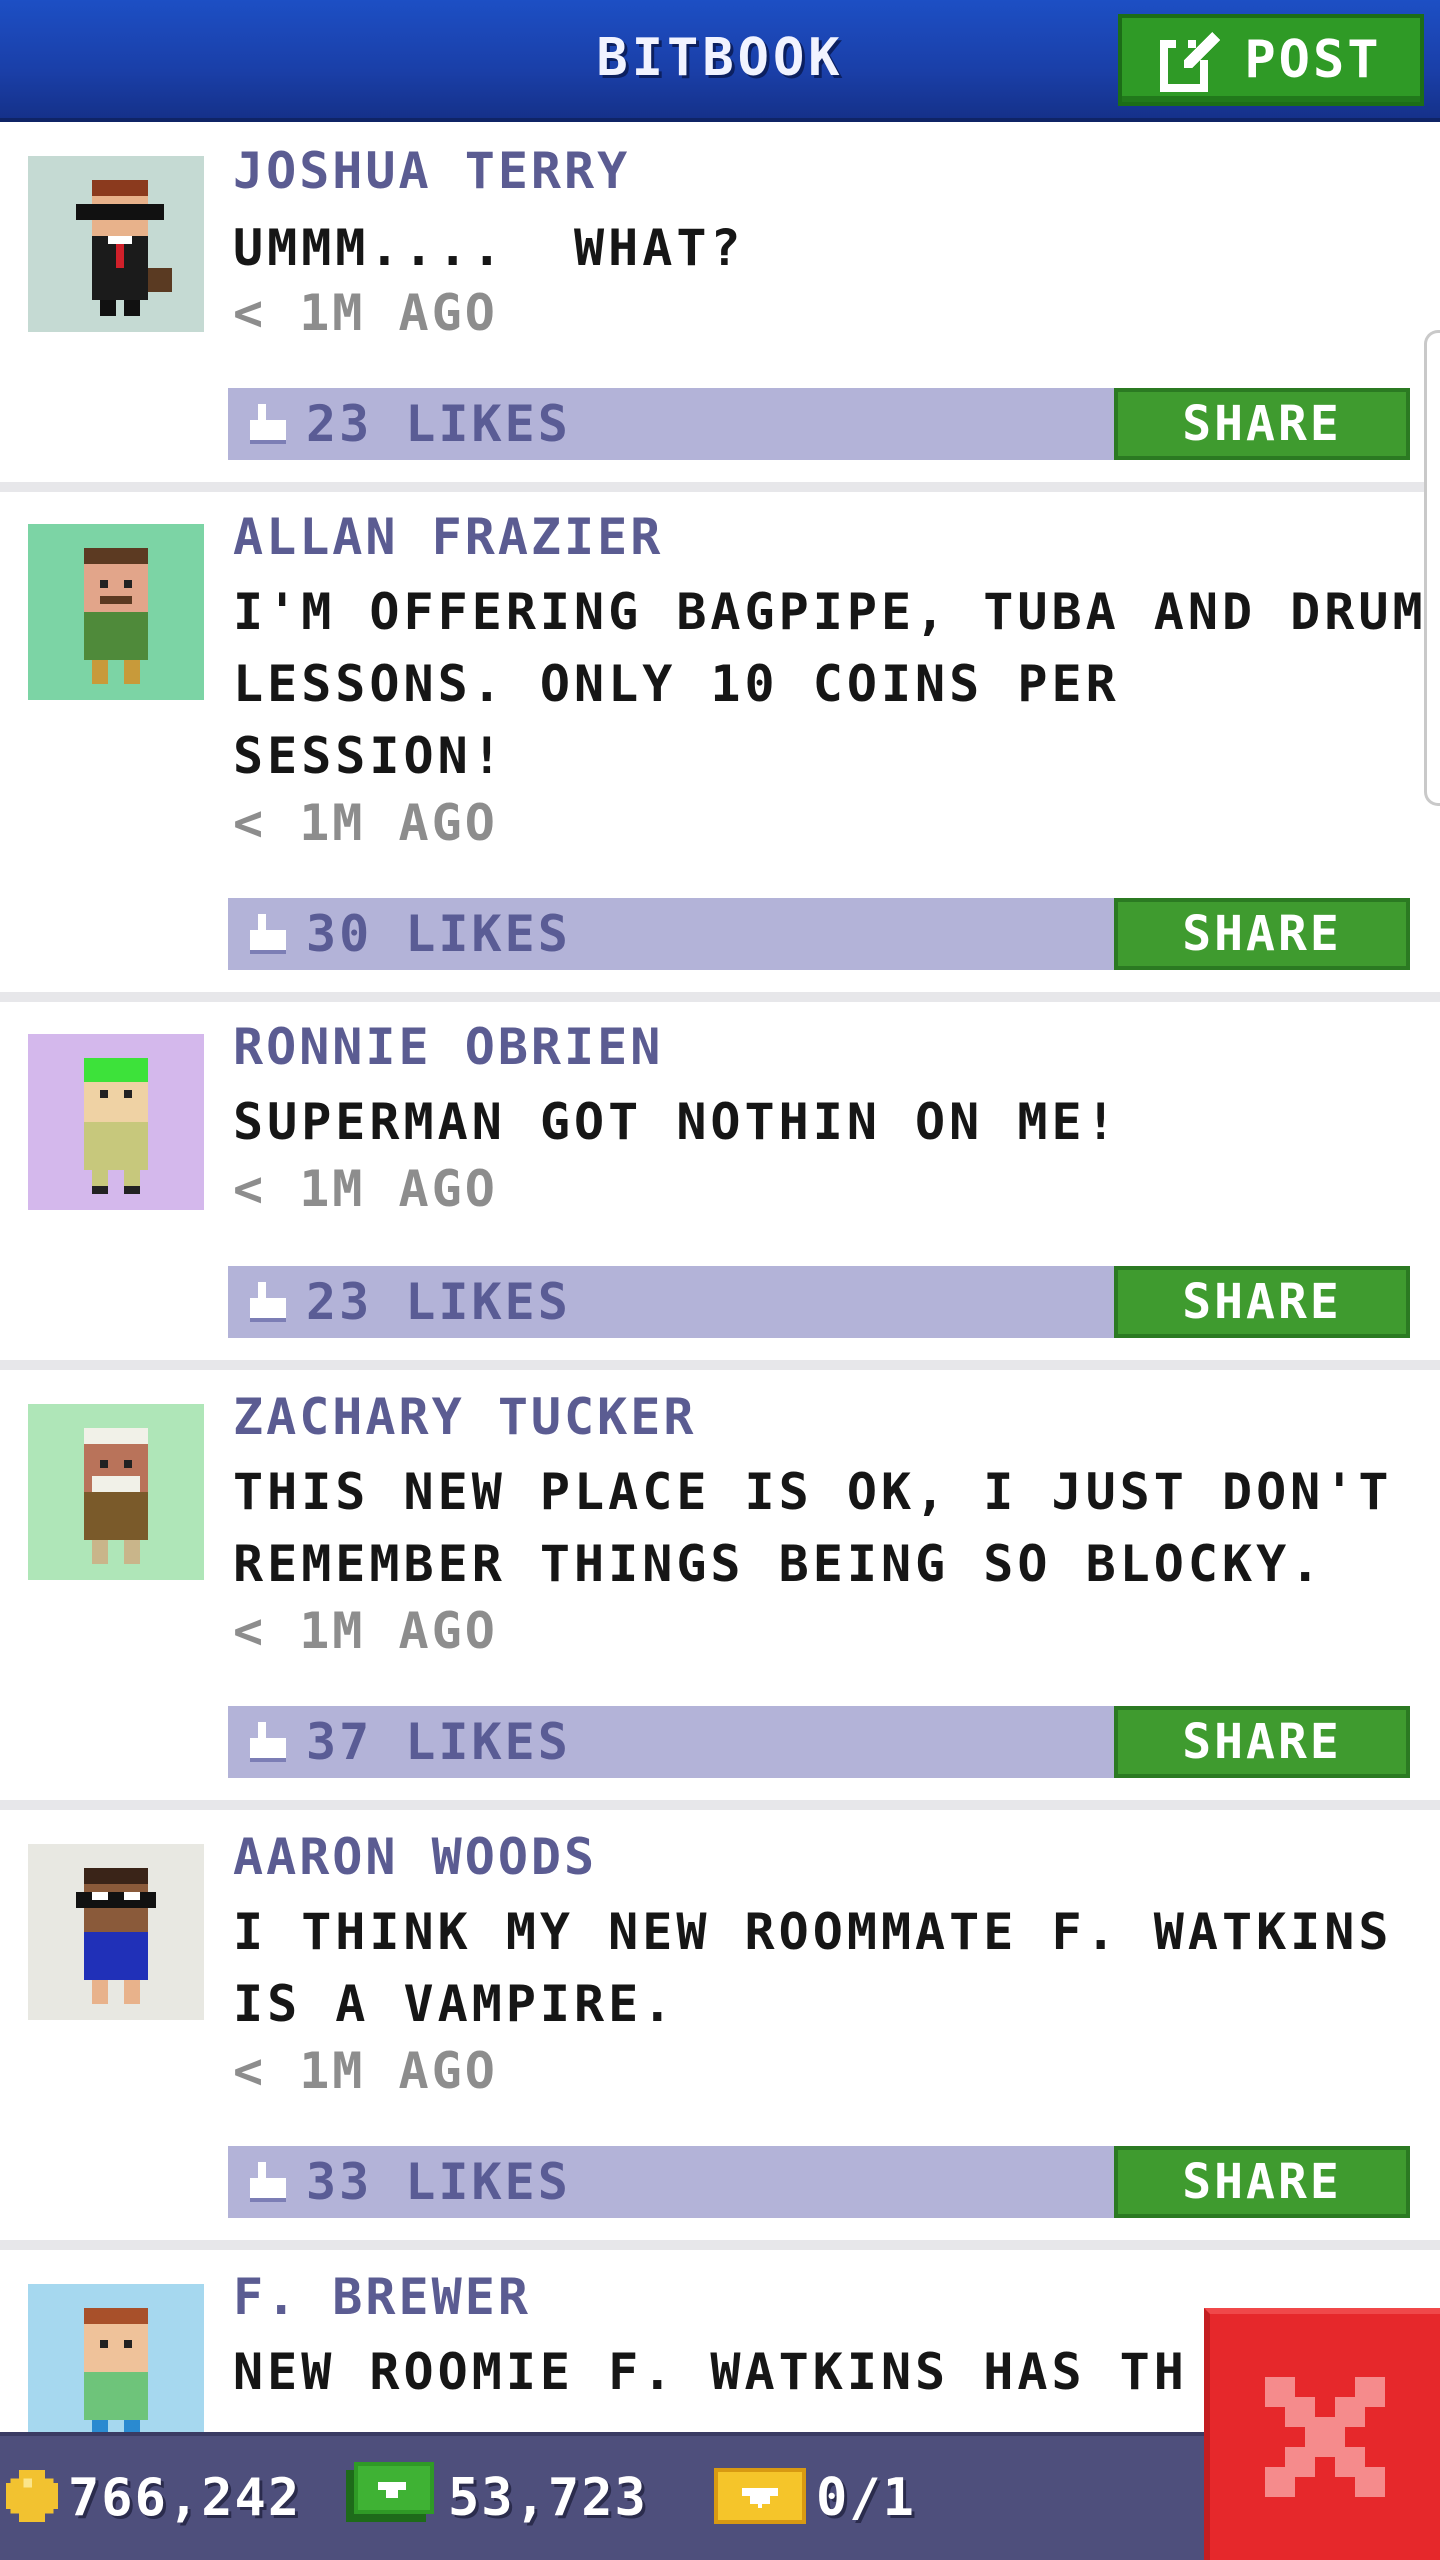 This screenshot has height=2560, width=1440. I want to click on coins-value: 766,242, so click(185, 2498).